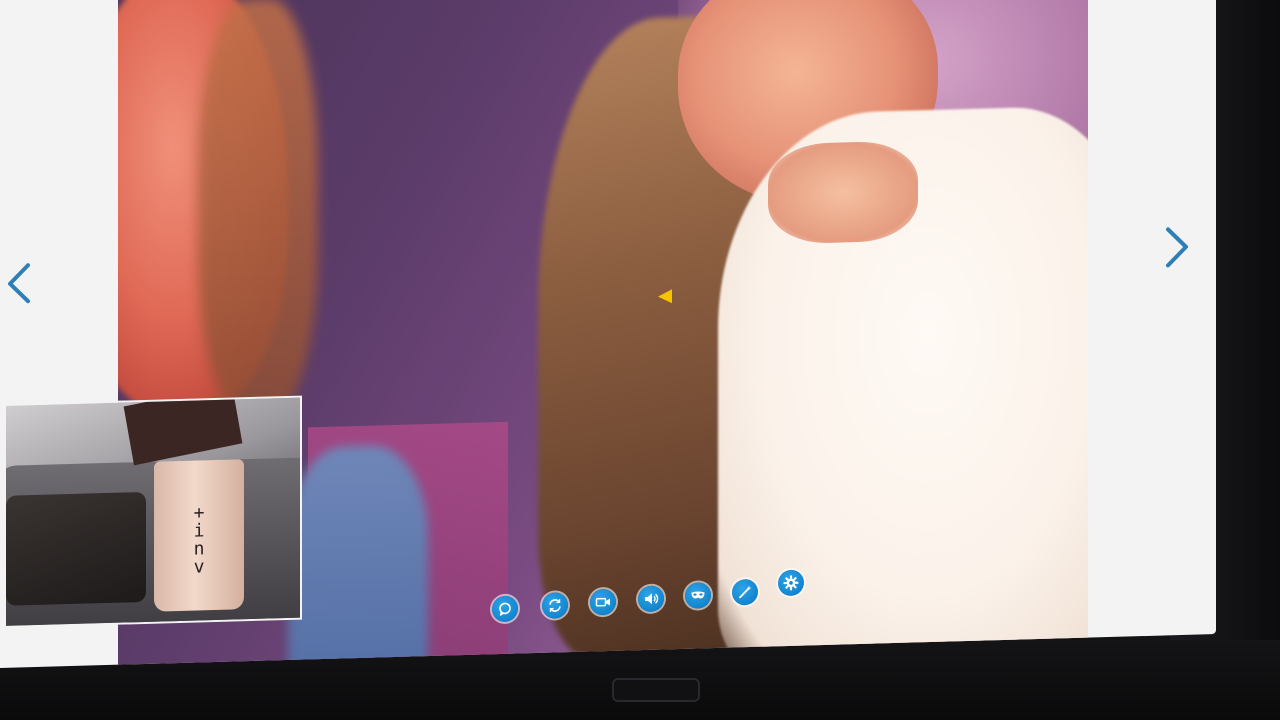  I want to click on magic-wand-icon, so click(745, 592).